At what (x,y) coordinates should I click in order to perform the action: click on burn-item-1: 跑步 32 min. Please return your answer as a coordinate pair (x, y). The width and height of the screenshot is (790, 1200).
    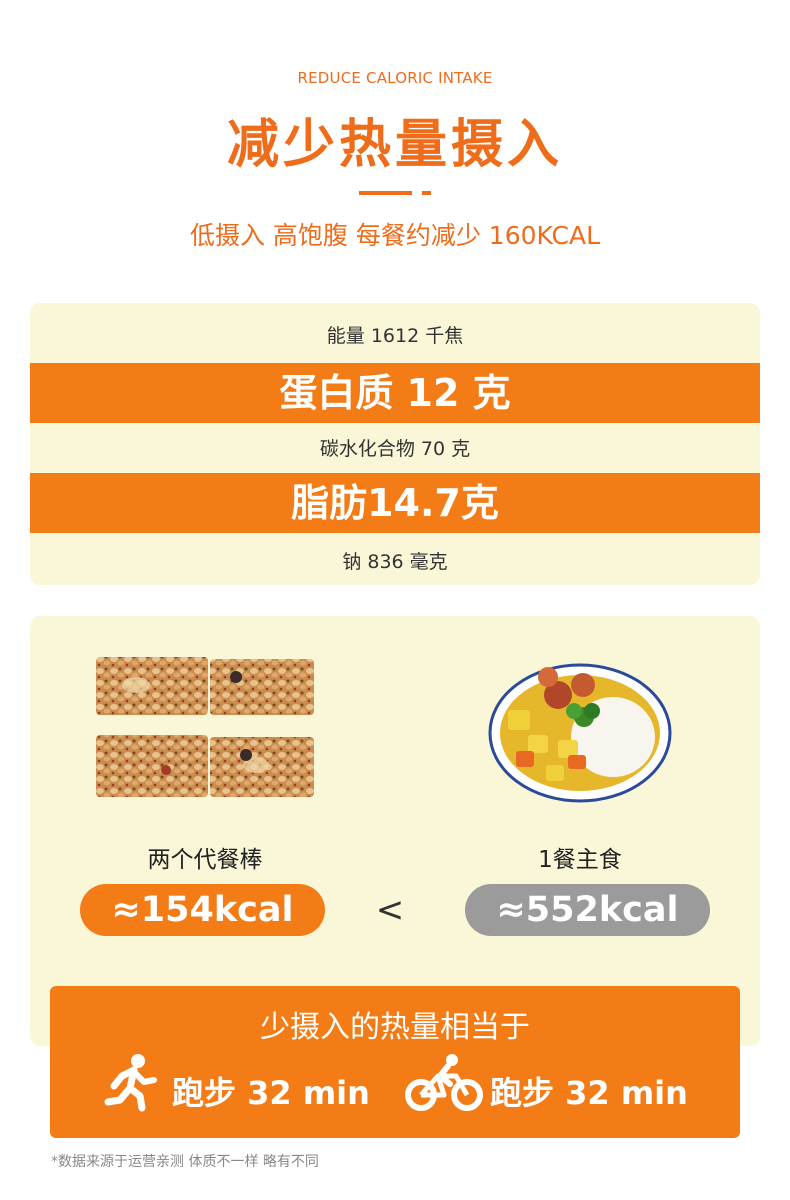
    Looking at the image, I should click on (271, 1093).